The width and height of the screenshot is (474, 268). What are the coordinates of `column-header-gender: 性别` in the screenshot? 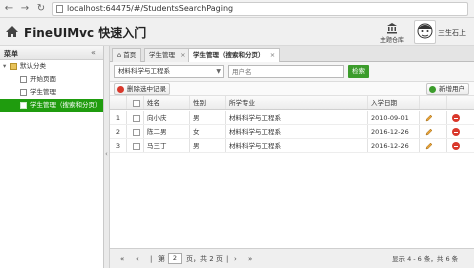 It's located at (208, 102).